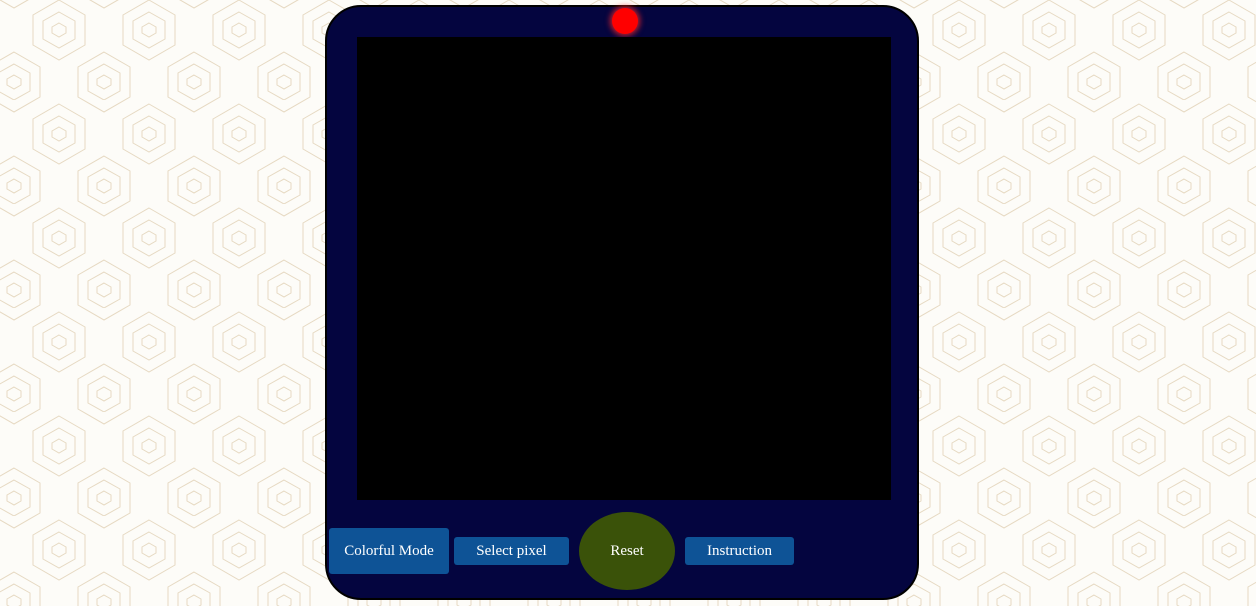 This screenshot has width=1256, height=606. I want to click on status-led-icon, so click(625, 21).